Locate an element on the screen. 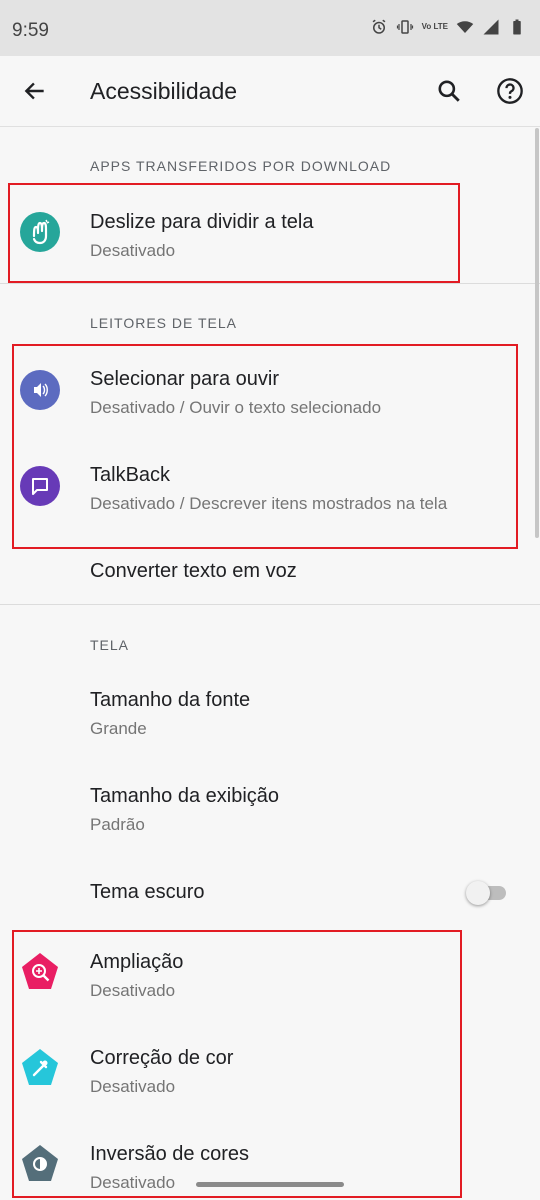  item-title: Tamanho da exibição is located at coordinates (185, 796).